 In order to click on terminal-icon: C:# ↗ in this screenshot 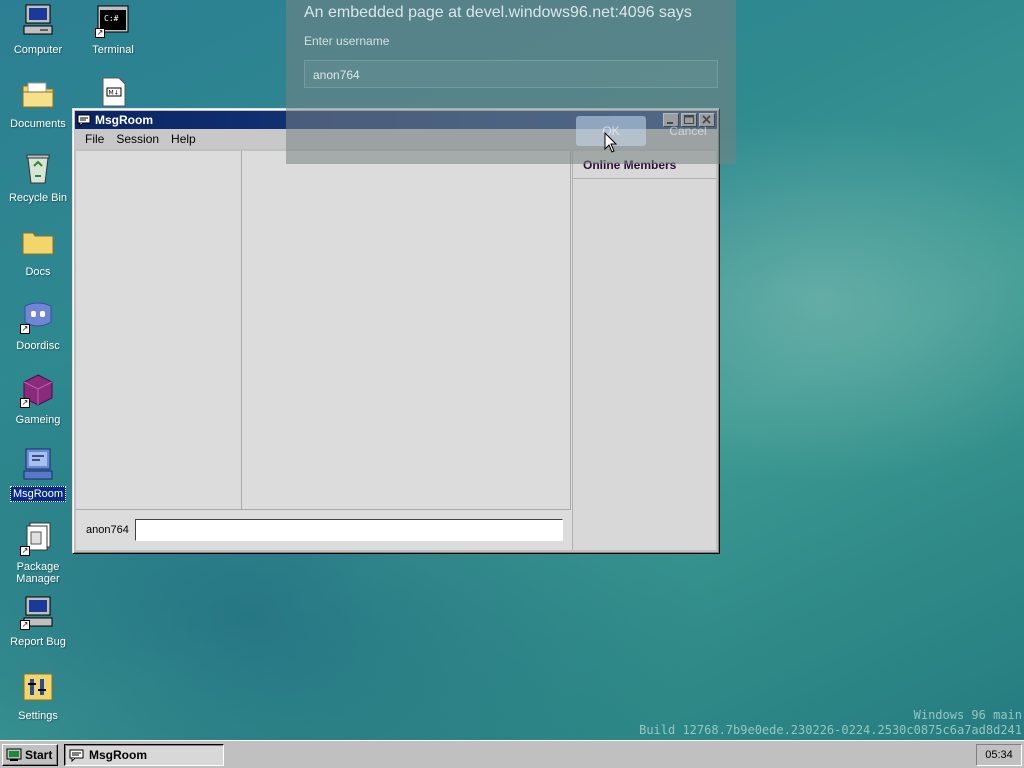, I will do `click(113, 20)`.